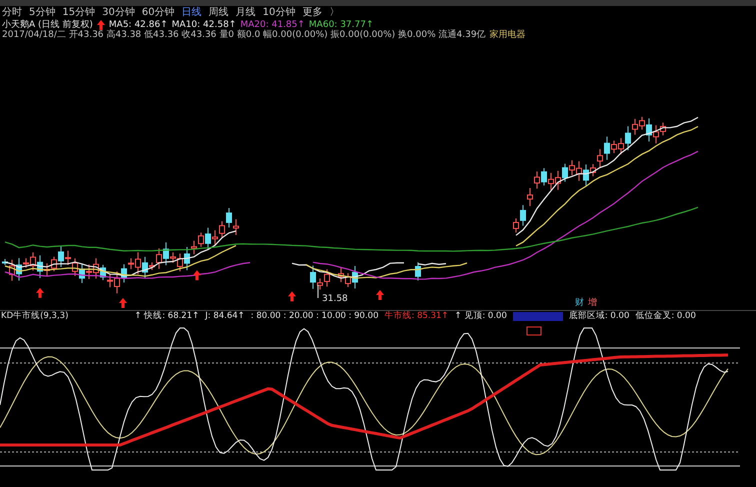 The width and height of the screenshot is (756, 487). What do you see at coordinates (246, 13) in the screenshot?
I see `period-tab: 月线` at bounding box center [246, 13].